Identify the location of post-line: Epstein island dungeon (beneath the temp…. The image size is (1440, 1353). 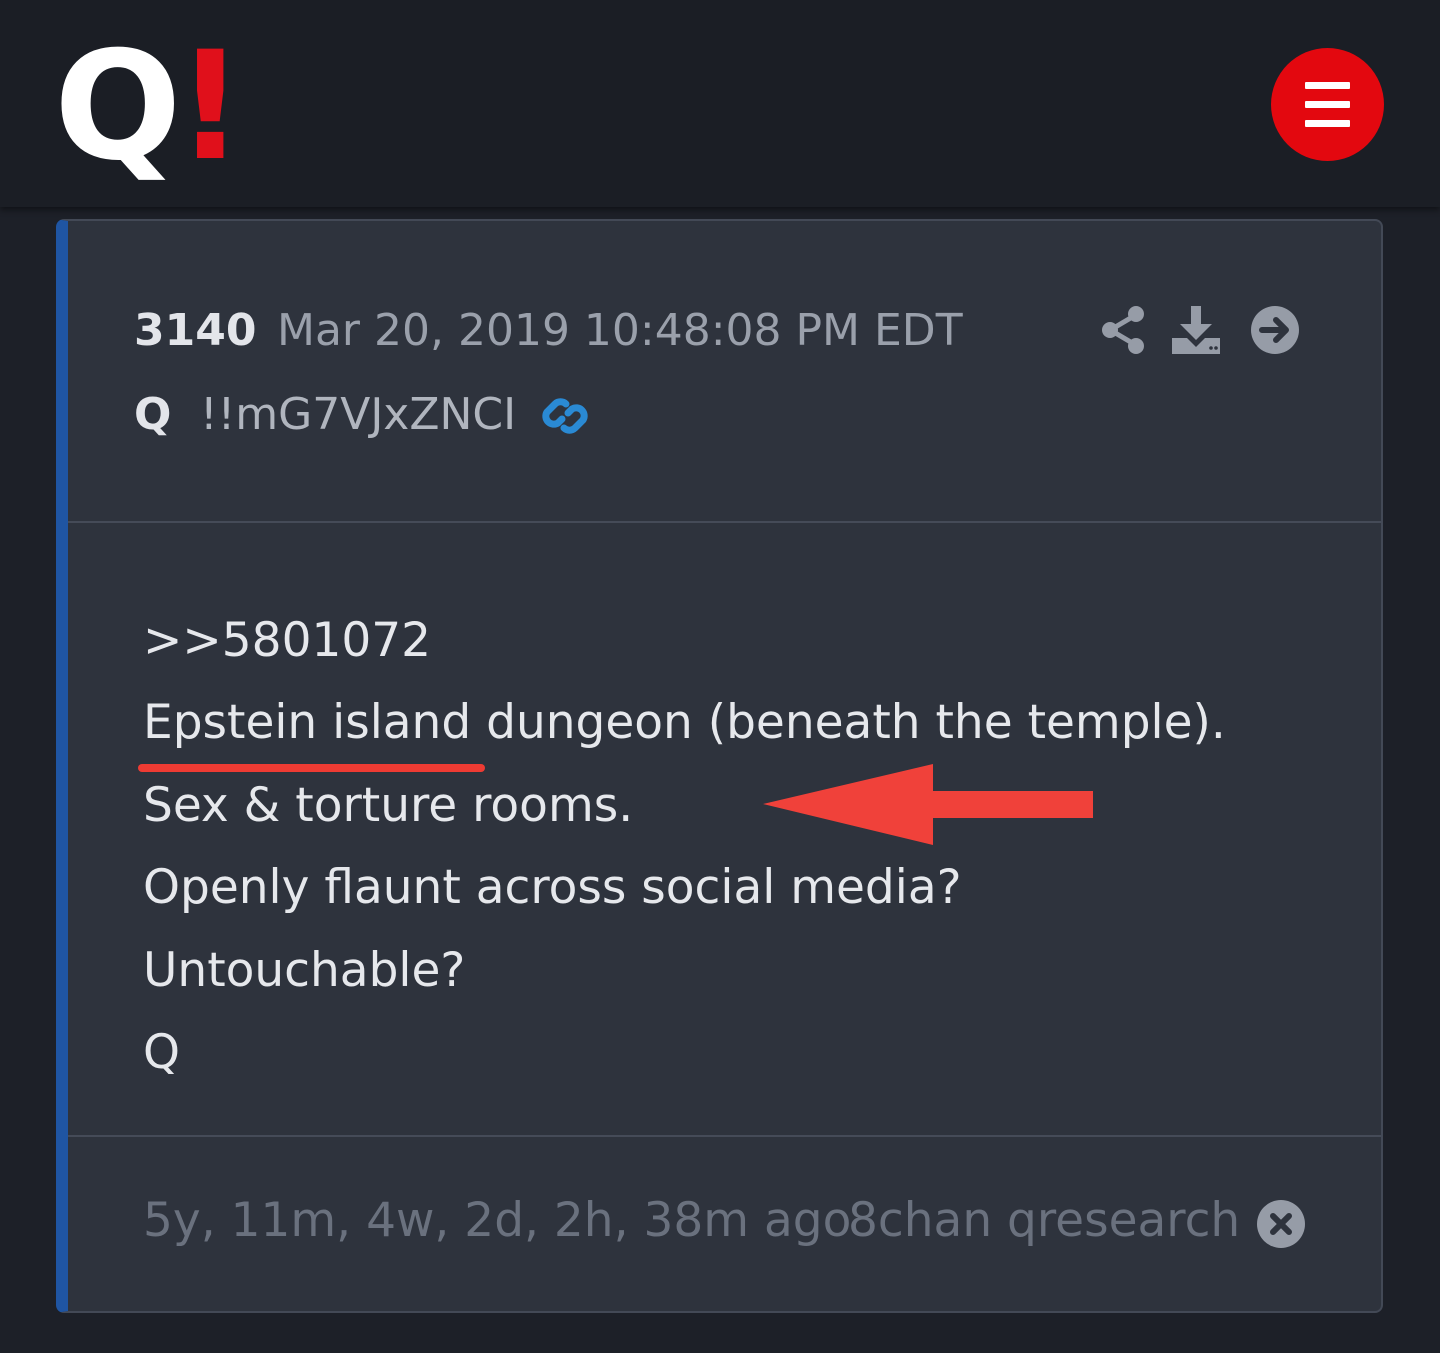
(684, 722).